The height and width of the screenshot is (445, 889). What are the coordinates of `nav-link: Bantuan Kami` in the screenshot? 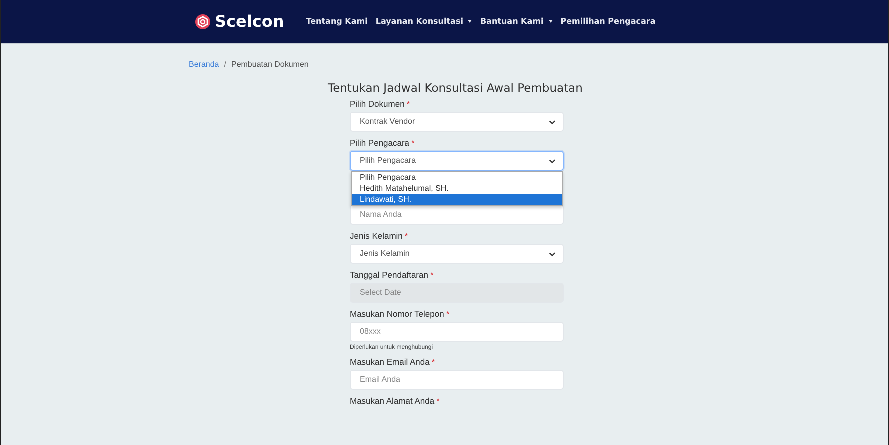 It's located at (516, 22).